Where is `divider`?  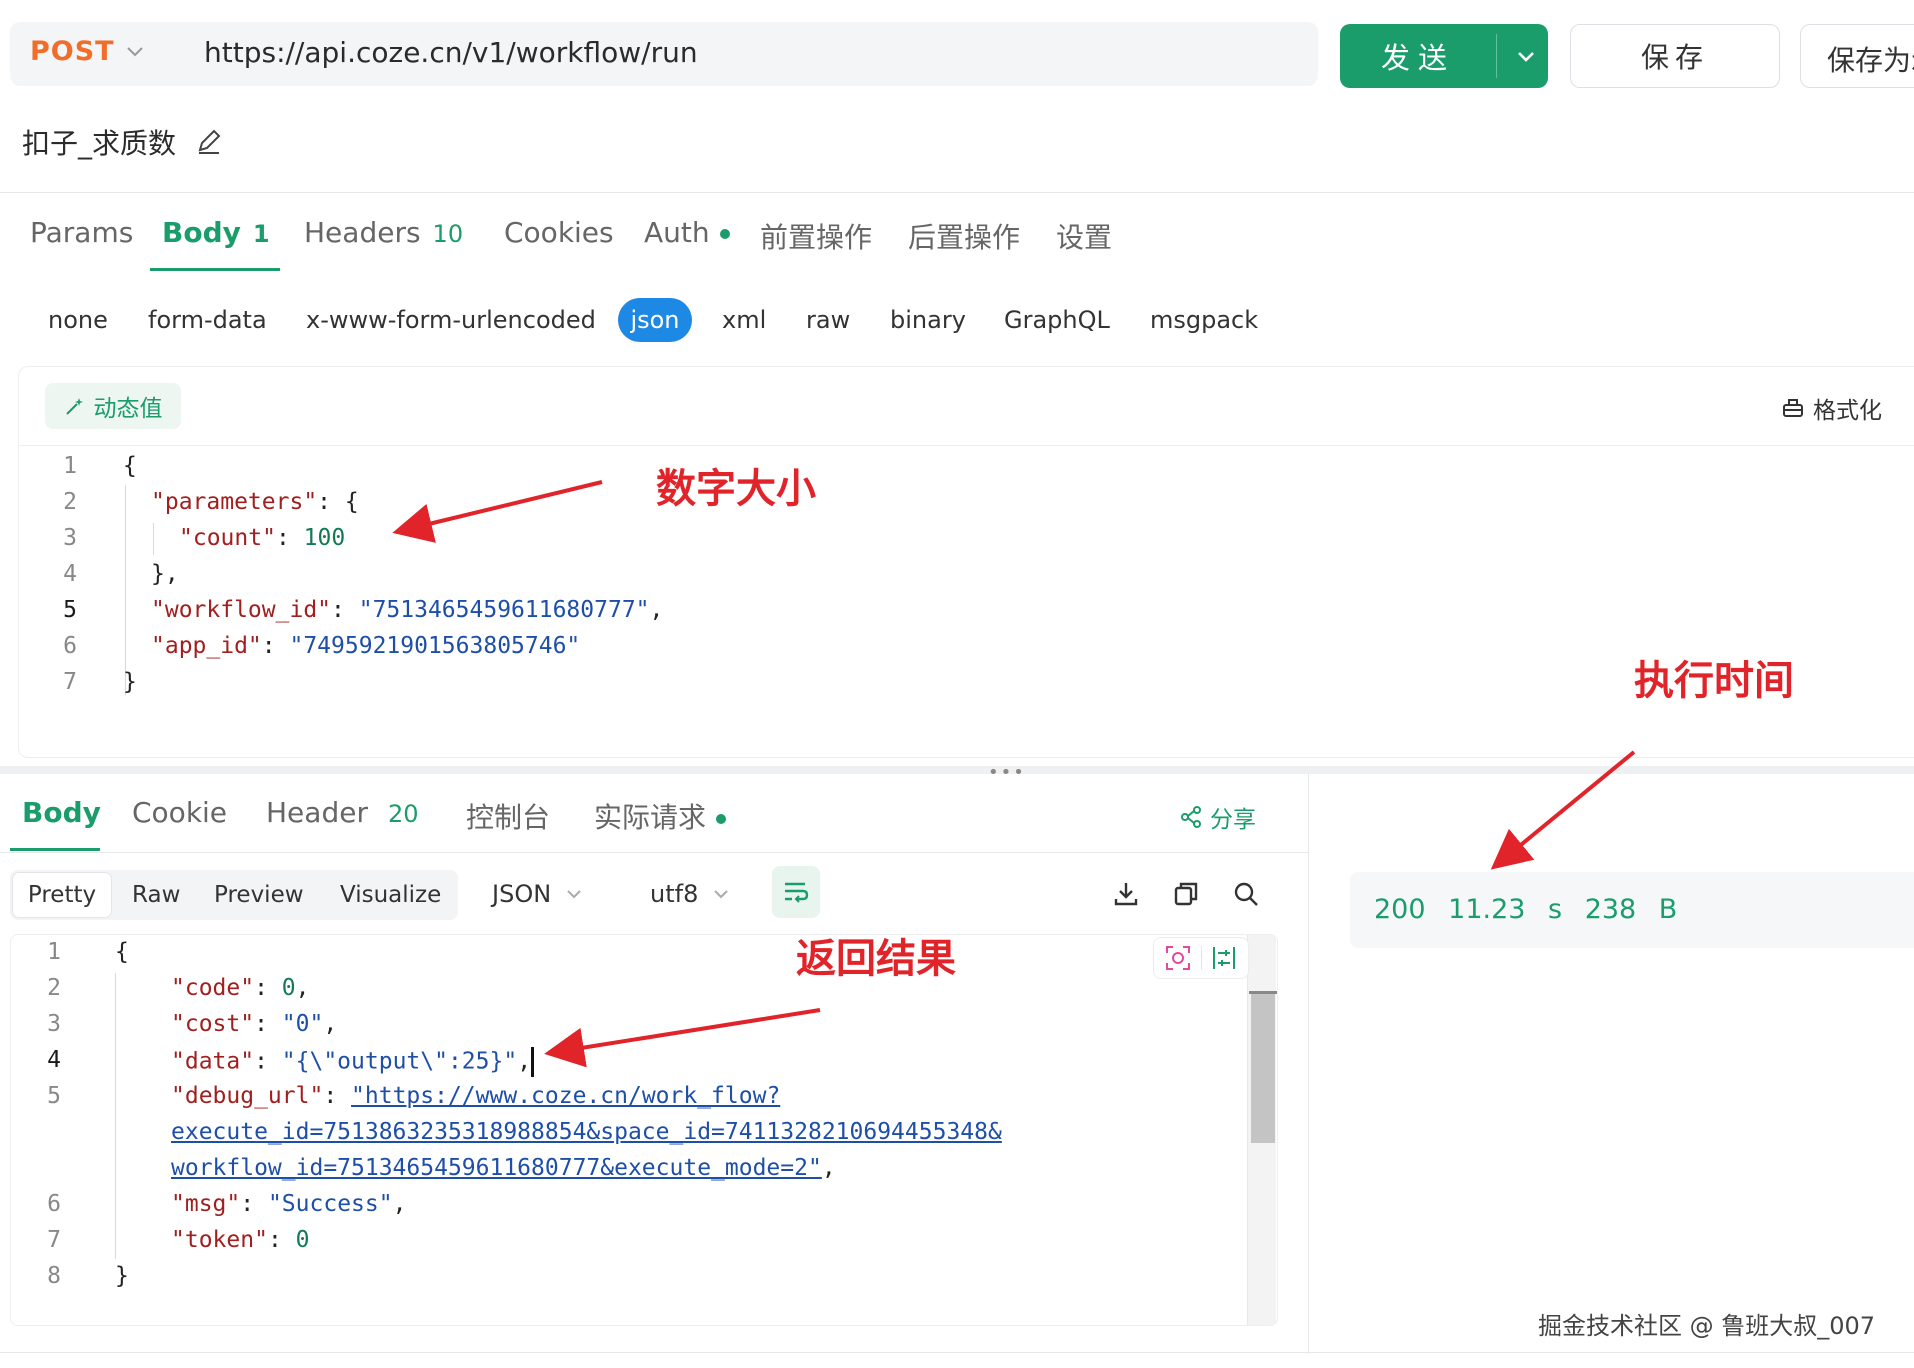
divider is located at coordinates (957, 1352).